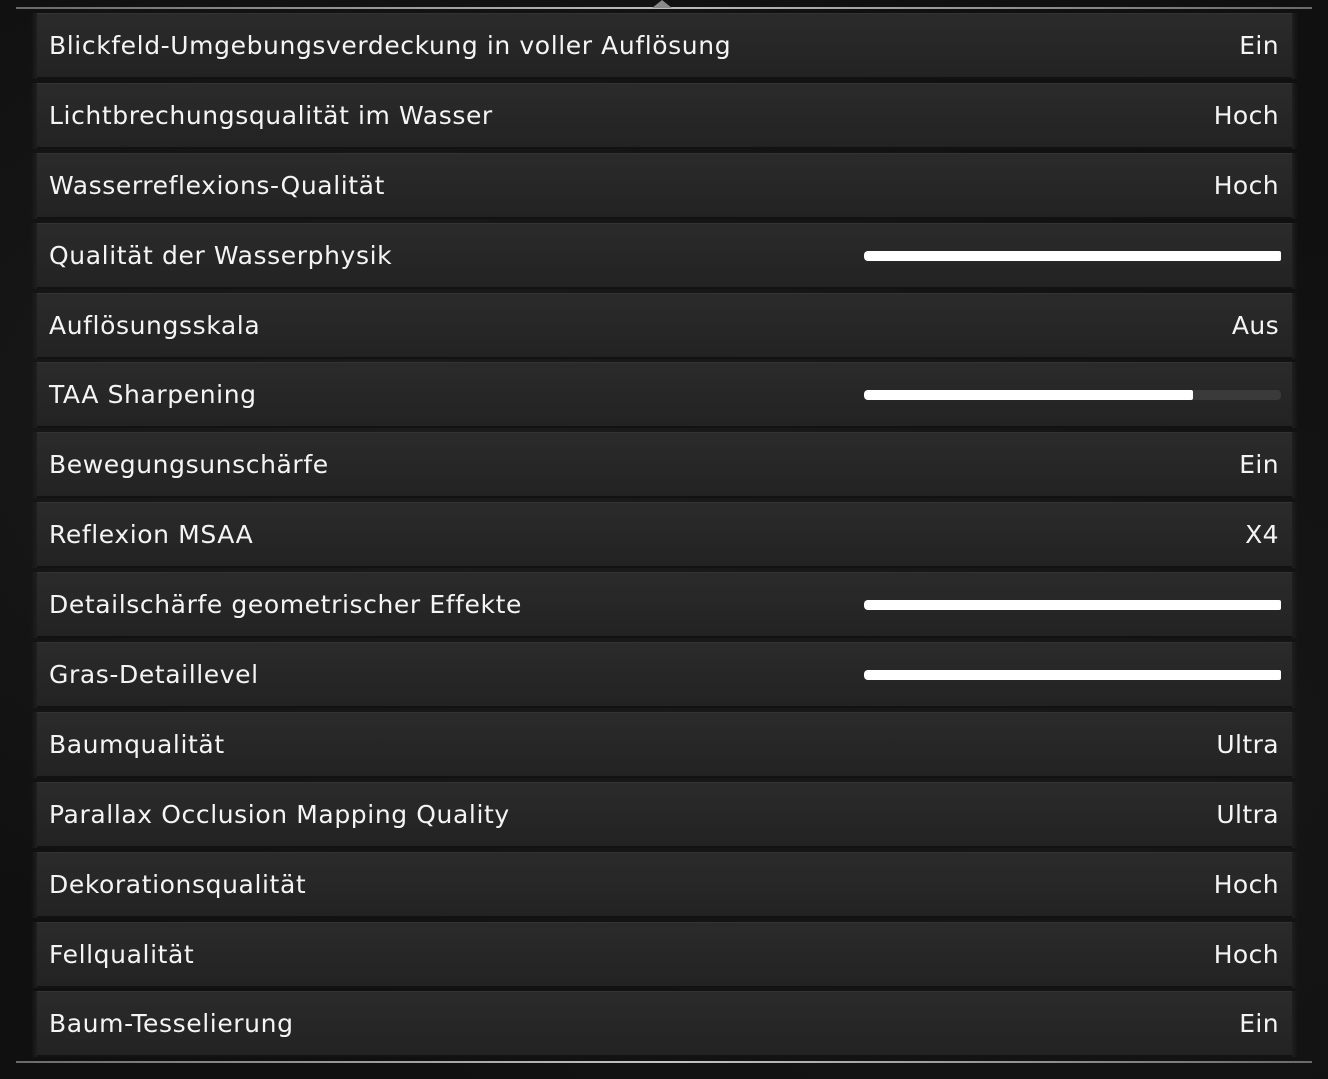 This screenshot has width=1328, height=1079. I want to click on taa-sharpening-slider, so click(1072, 395).